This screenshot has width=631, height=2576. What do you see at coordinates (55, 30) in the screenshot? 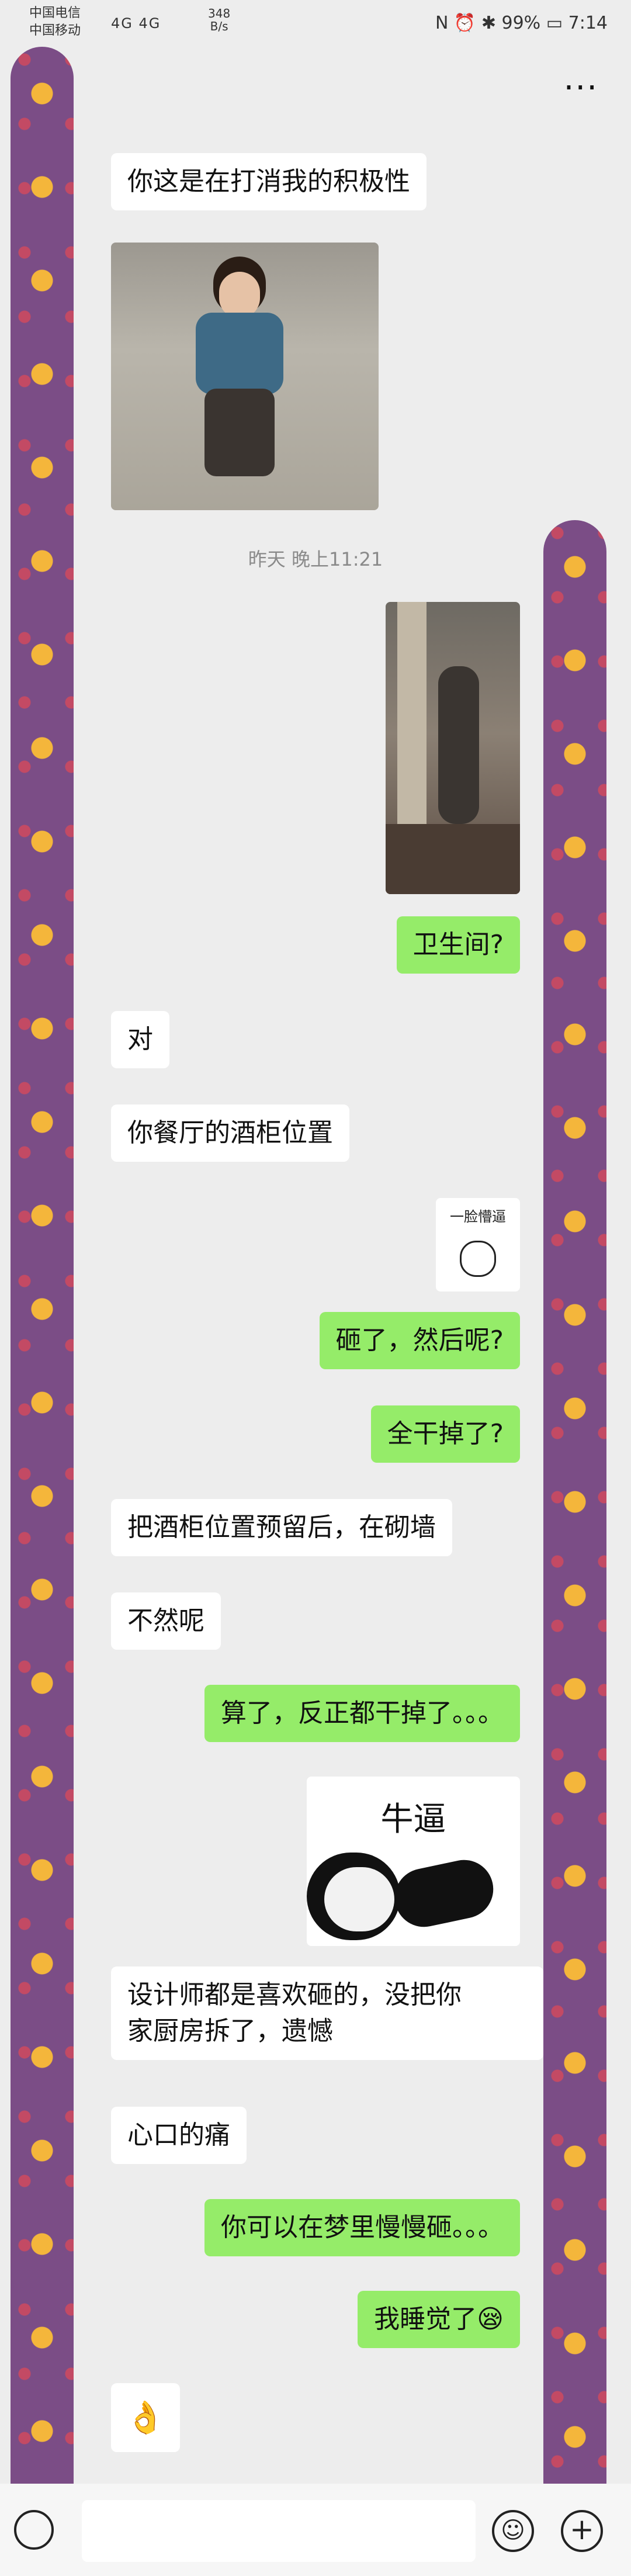
I see `carrier-2: 中国移动` at bounding box center [55, 30].